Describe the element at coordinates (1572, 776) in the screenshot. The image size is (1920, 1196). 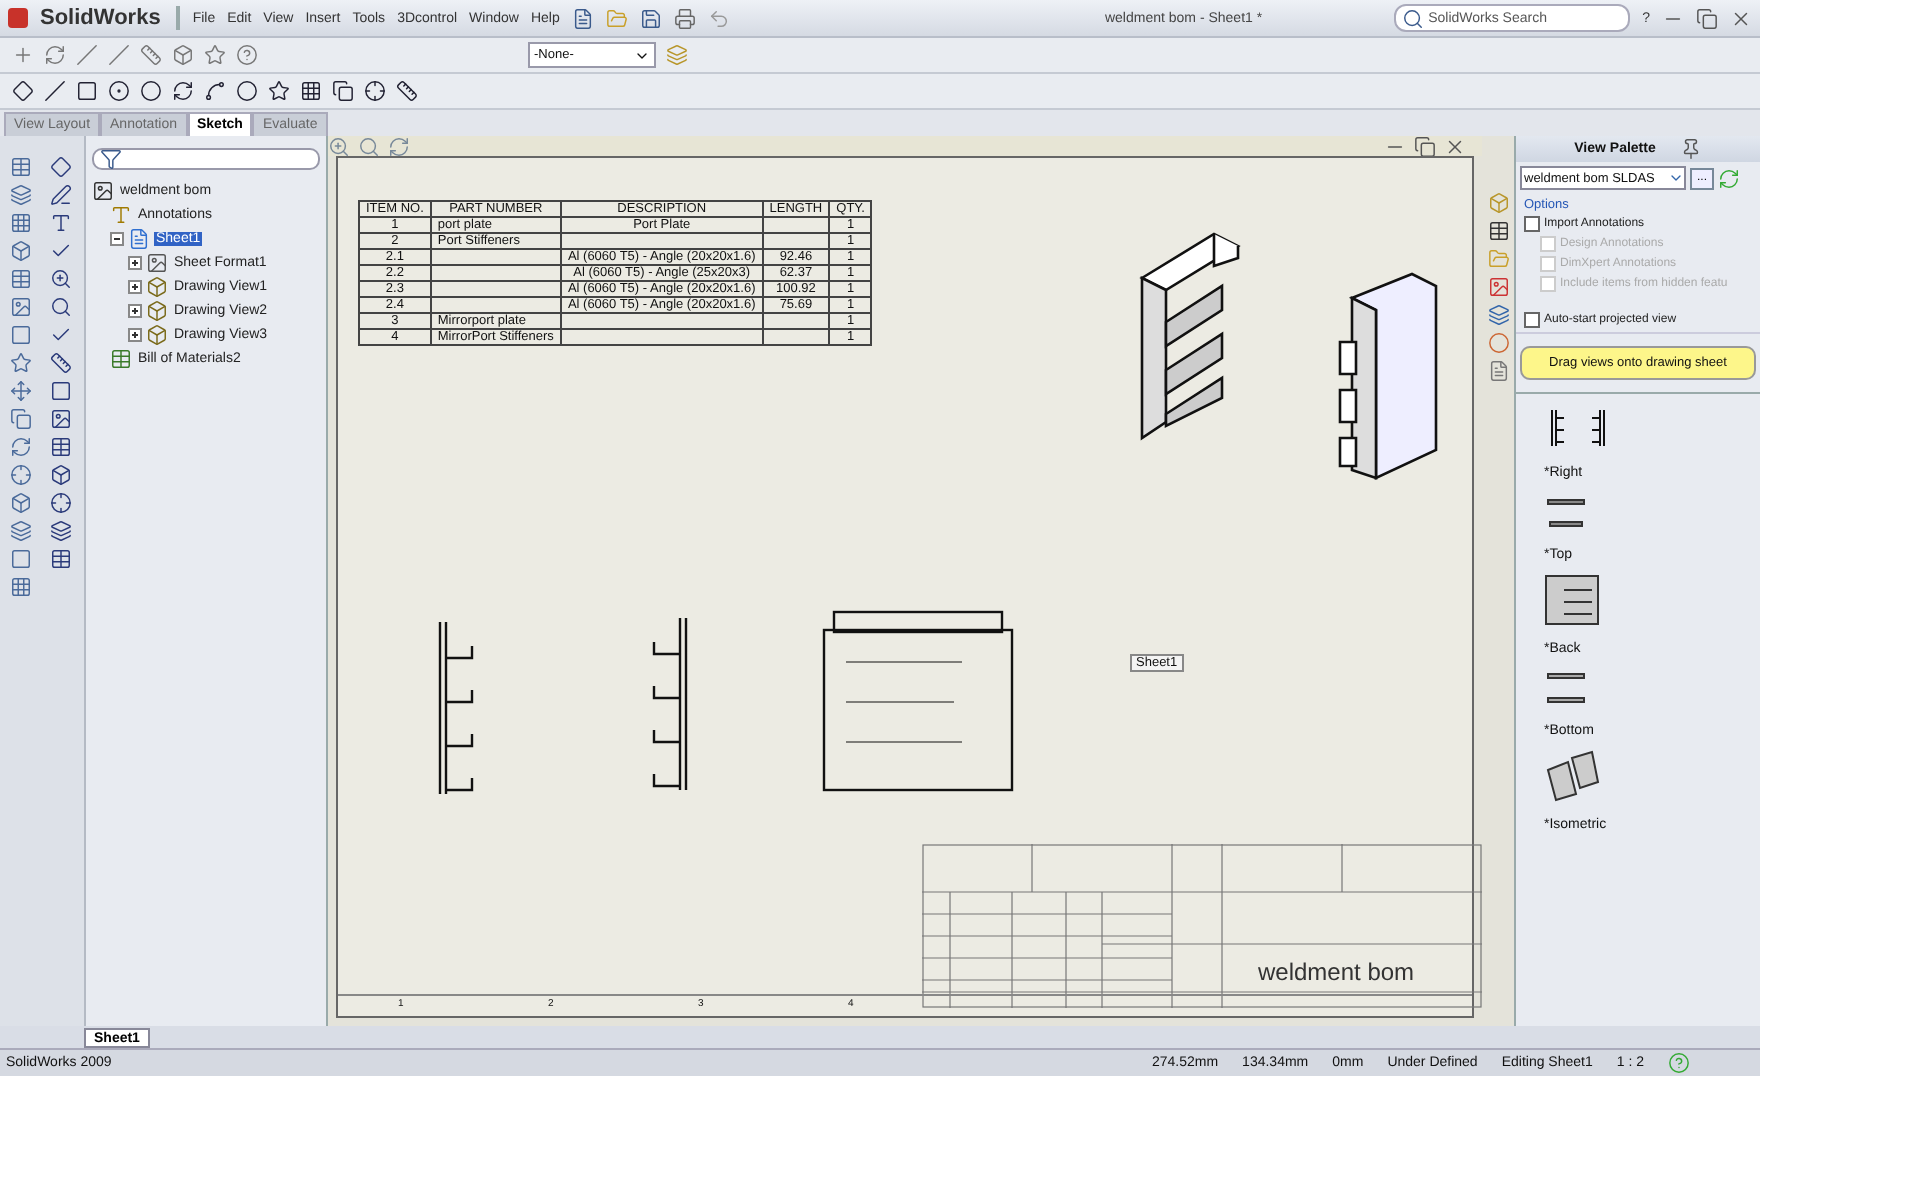
I see `isometric-view-thumbnail` at that location.